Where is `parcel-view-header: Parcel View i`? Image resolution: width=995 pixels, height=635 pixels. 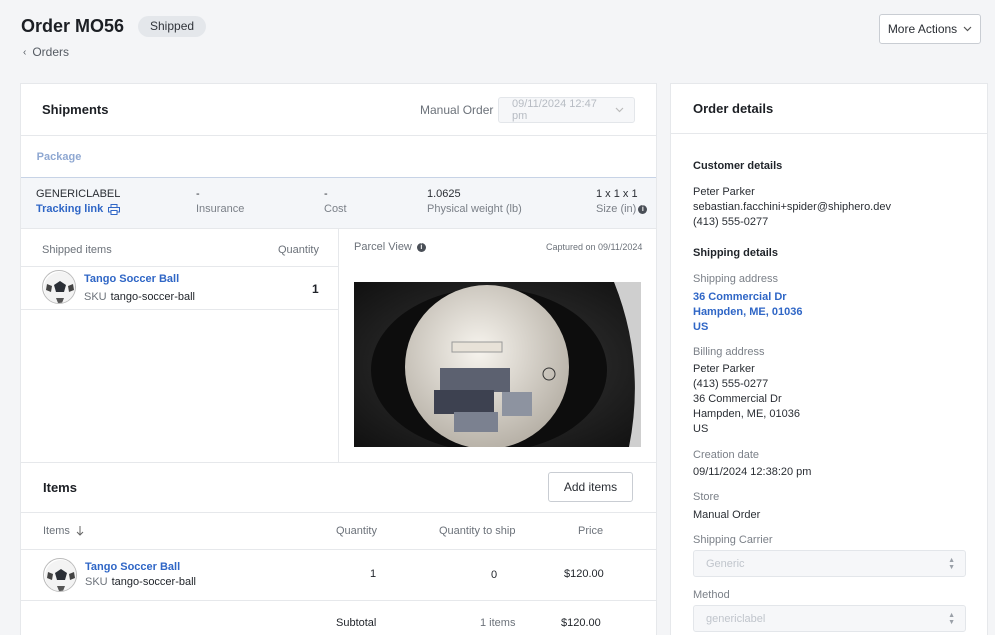
parcel-view-header: Parcel View i is located at coordinates (390, 247).